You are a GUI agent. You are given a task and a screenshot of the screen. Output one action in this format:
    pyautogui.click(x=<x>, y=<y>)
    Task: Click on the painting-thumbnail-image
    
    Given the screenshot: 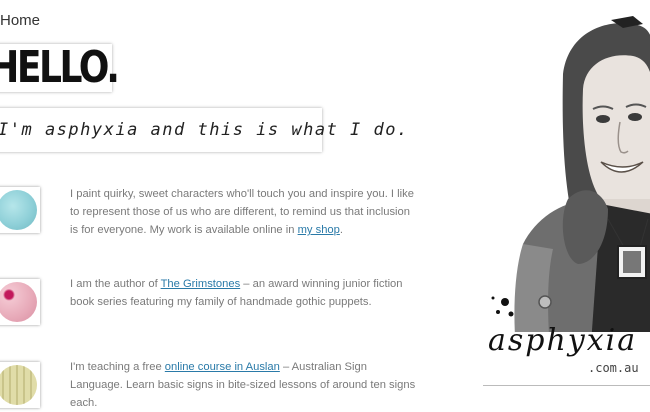 What is the action you would take?
    pyautogui.click(x=18, y=210)
    